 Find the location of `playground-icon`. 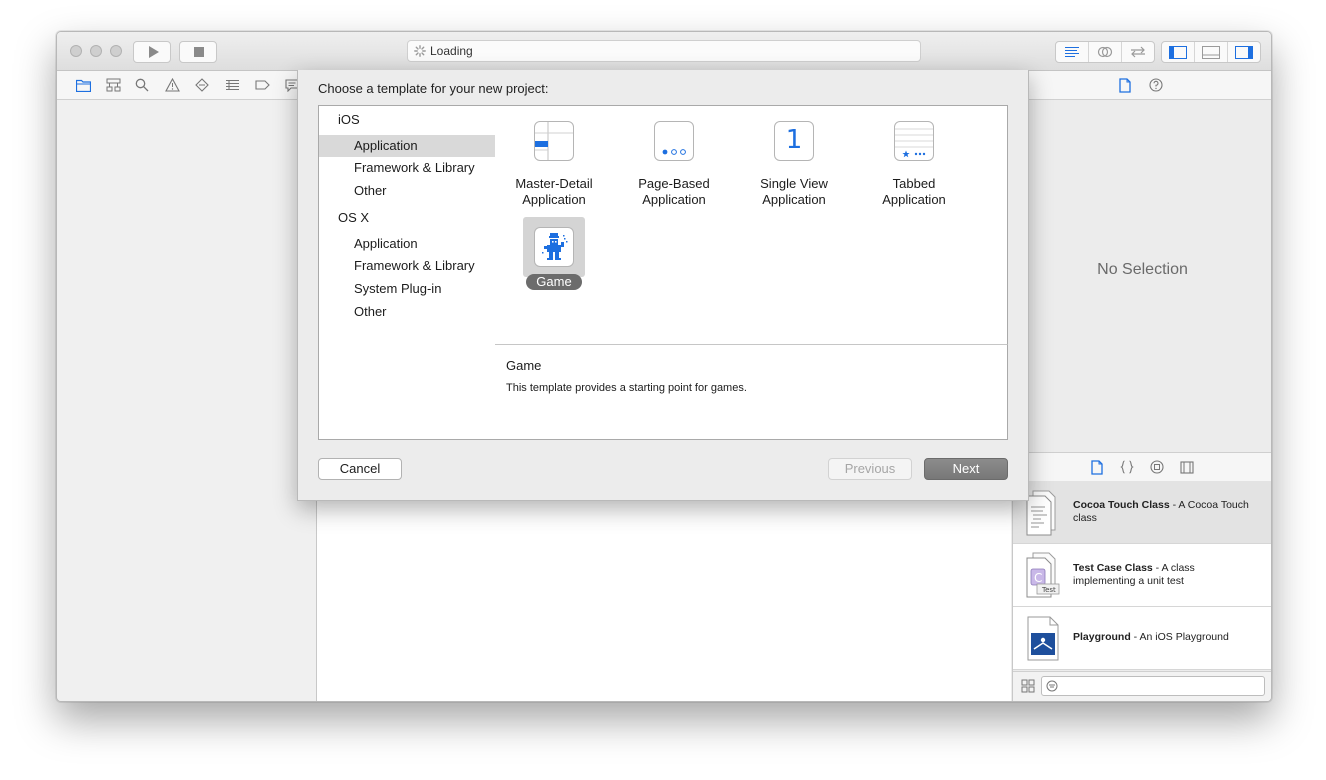

playground-icon is located at coordinates (1043, 638).